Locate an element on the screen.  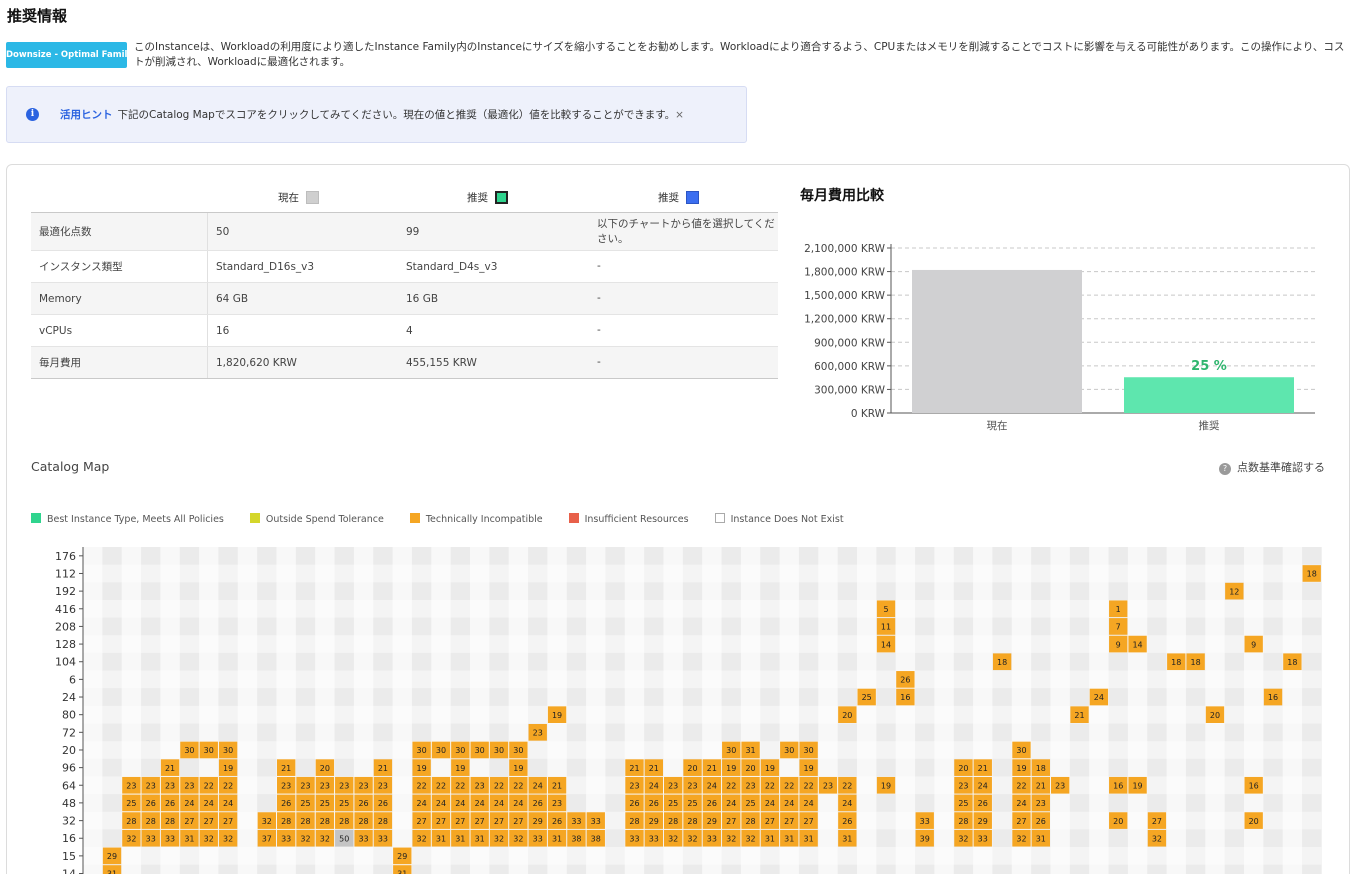
legend-item: Outside Spend Tolerance is located at coordinates (316, 519).